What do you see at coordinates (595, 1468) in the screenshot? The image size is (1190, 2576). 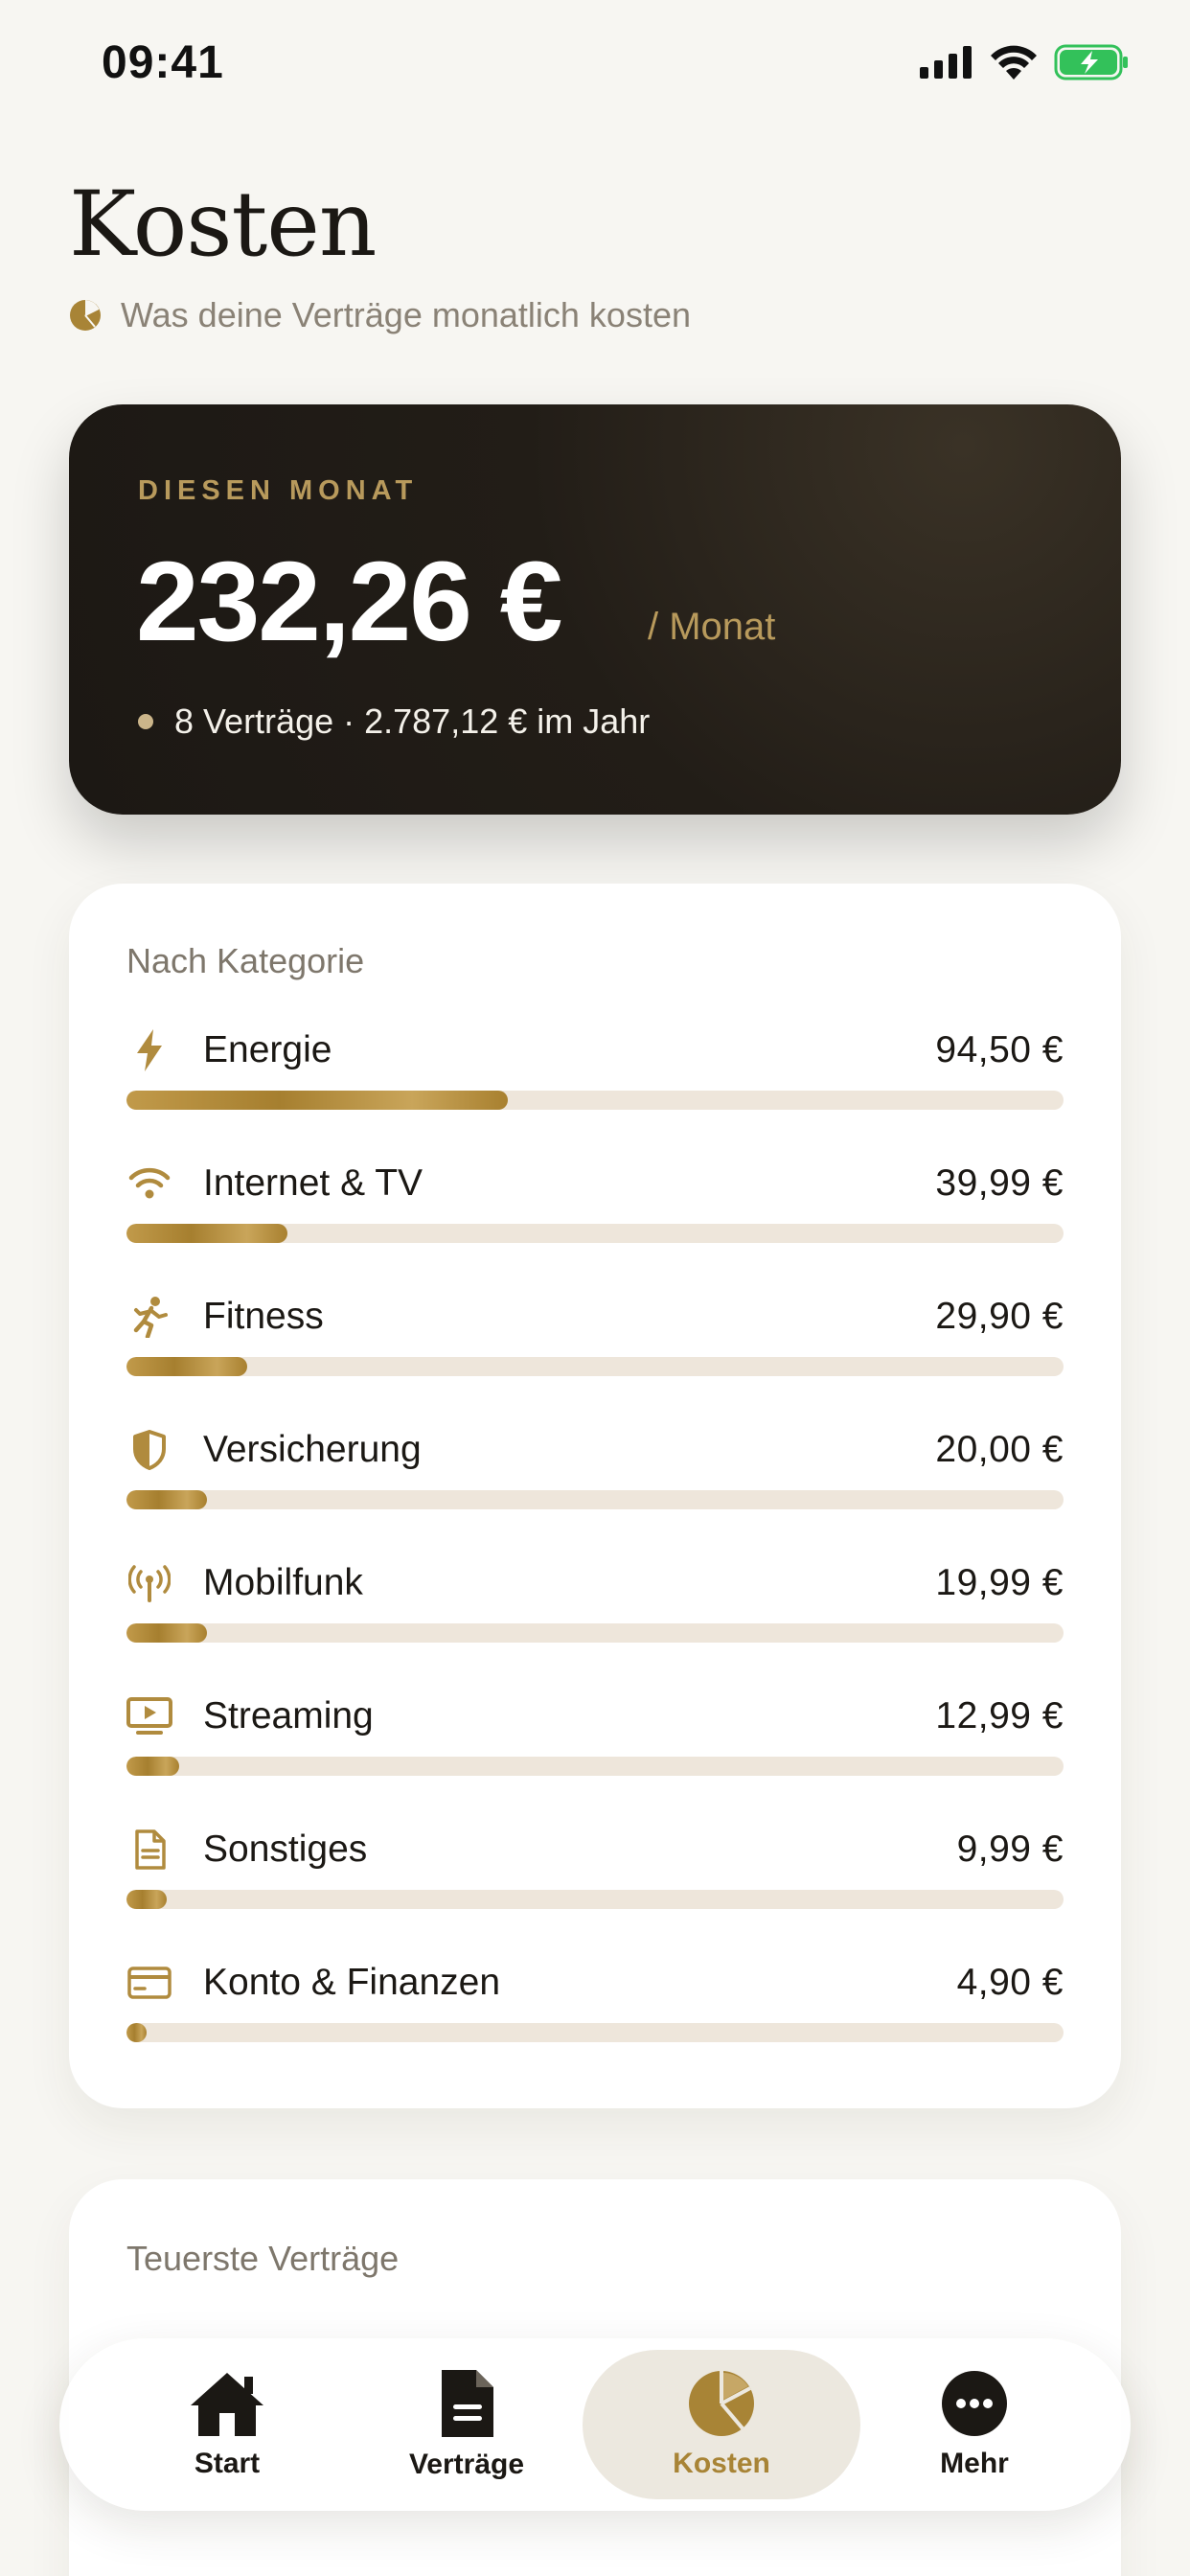 I see `category-row-versicherung: Versicherung 20,00 €` at bounding box center [595, 1468].